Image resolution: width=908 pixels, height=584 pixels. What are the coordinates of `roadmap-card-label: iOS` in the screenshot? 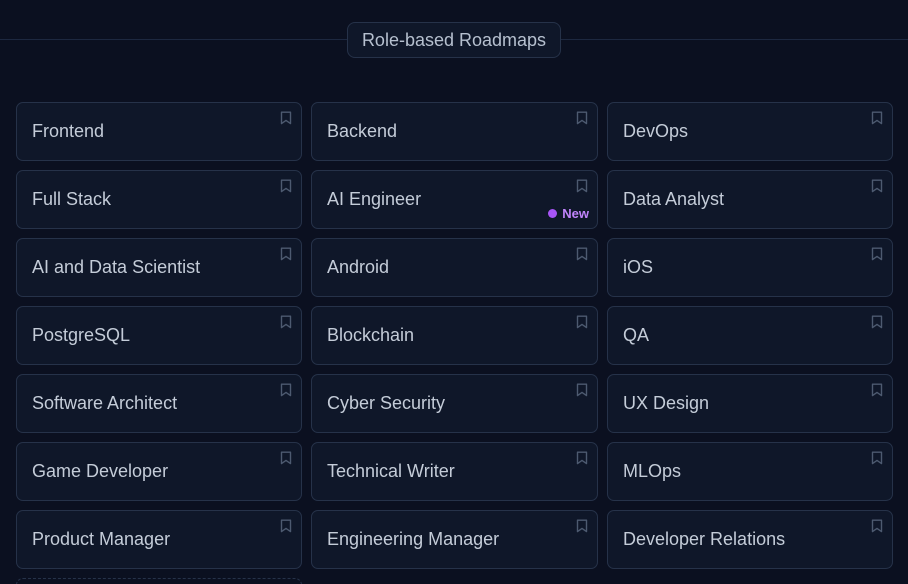 It's located at (638, 267).